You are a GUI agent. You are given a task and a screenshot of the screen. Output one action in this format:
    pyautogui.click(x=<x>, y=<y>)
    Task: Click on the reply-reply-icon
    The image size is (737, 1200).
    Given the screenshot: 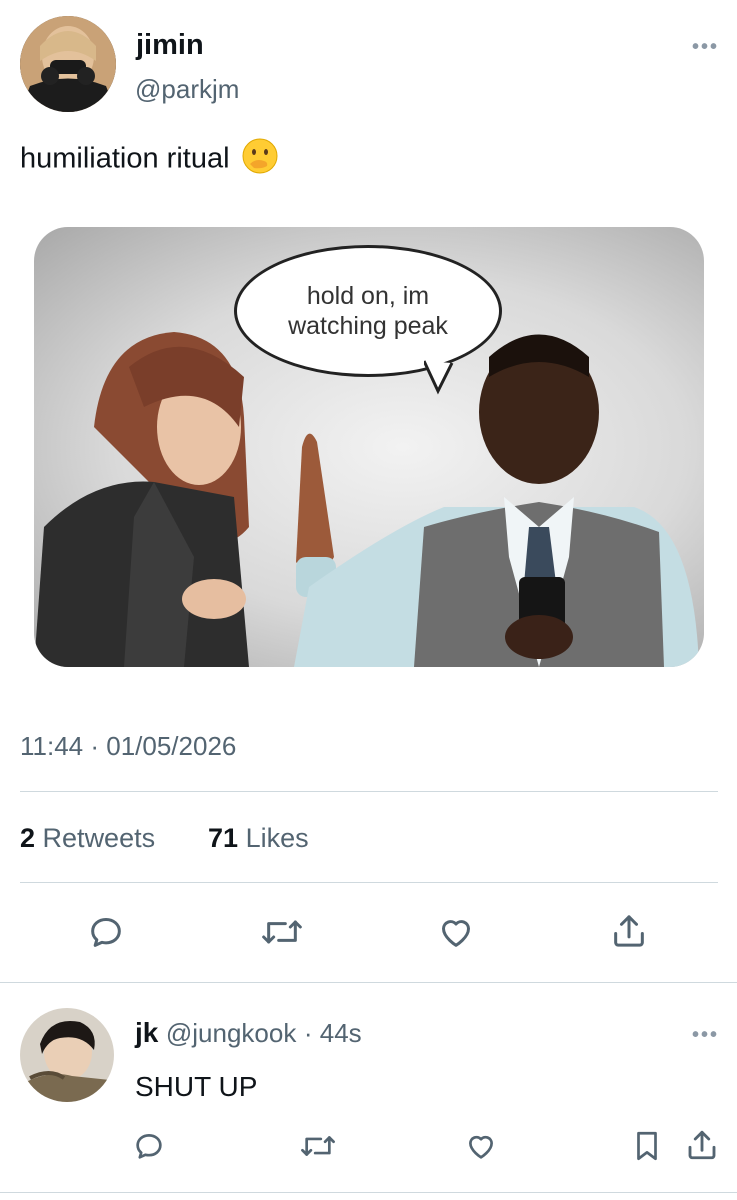 What is the action you would take?
    pyautogui.click(x=149, y=1146)
    